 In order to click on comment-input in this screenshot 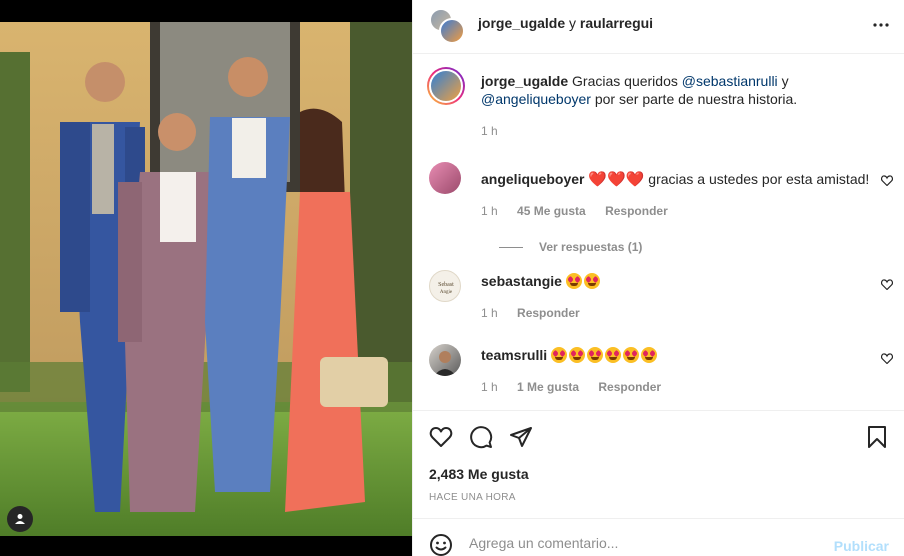, I will do `click(649, 543)`.